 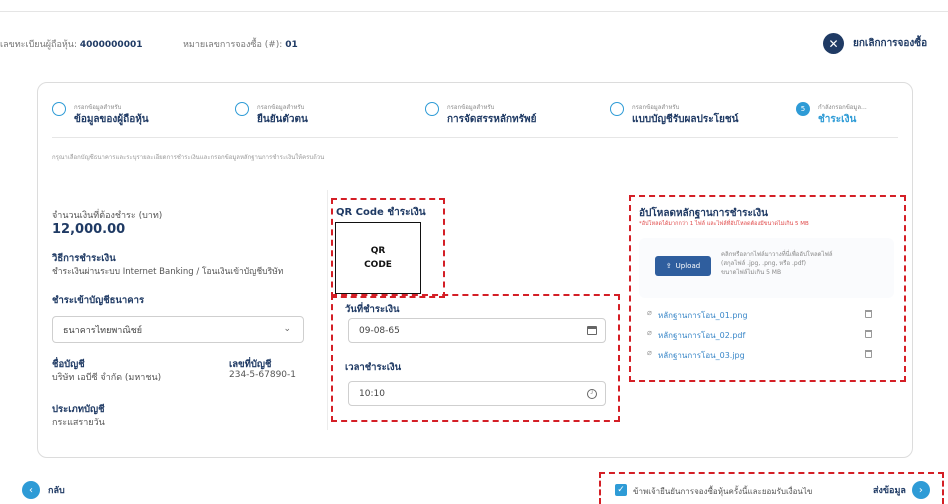 I want to click on step-4-caption: กรอกข้อมูลสำหรับ, so click(x=656, y=107).